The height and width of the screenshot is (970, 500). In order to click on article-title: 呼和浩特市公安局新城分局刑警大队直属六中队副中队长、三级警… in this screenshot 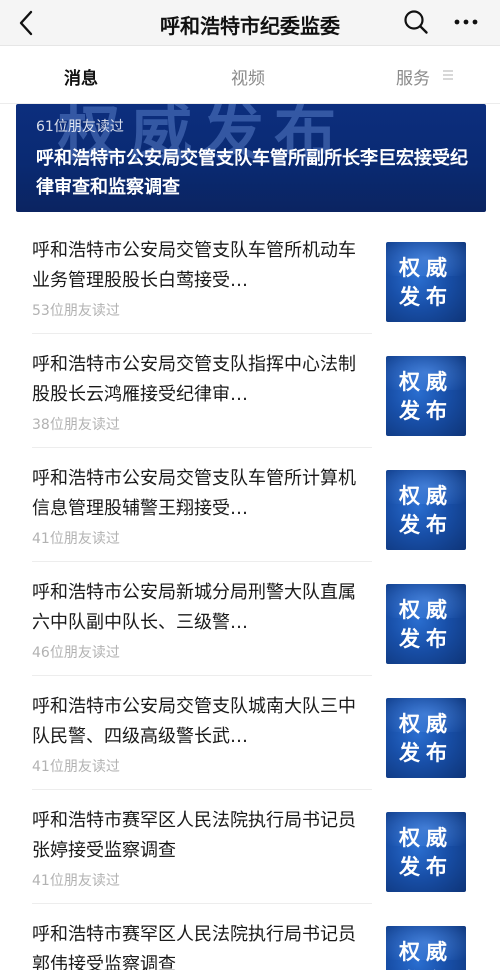, I will do `click(194, 607)`.